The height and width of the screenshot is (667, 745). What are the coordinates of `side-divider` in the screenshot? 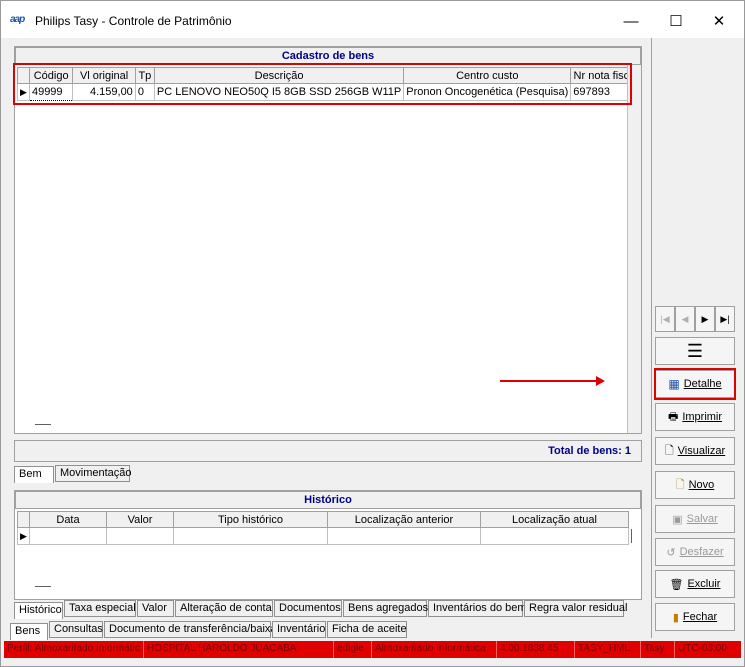 It's located at (651, 338).